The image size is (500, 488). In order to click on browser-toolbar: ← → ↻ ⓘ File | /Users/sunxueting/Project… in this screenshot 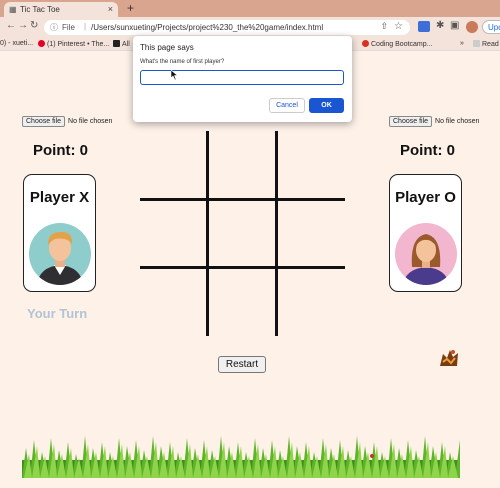, I will do `click(250, 27)`.